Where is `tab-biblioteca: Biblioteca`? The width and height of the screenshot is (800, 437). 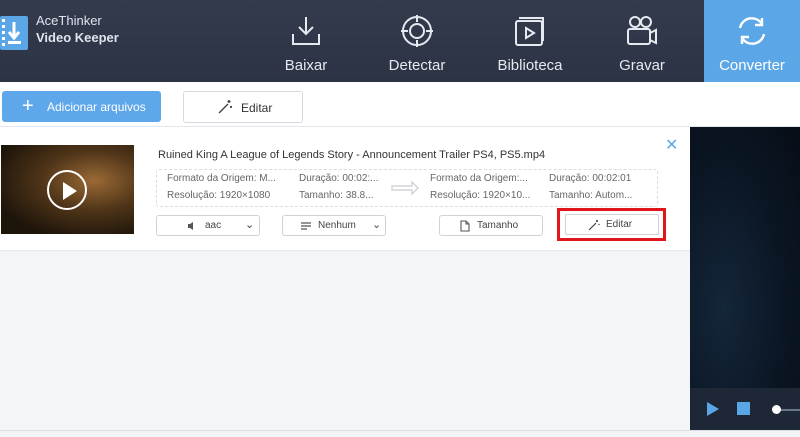 tab-biblioteca: Biblioteca is located at coordinates (530, 41).